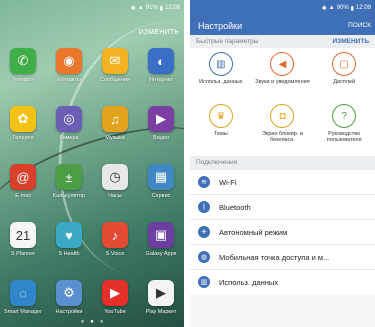  What do you see at coordinates (344, 130) in the screenshot?
I see `quick-setting-user-guide: ? Руководство пользователя` at bounding box center [344, 130].